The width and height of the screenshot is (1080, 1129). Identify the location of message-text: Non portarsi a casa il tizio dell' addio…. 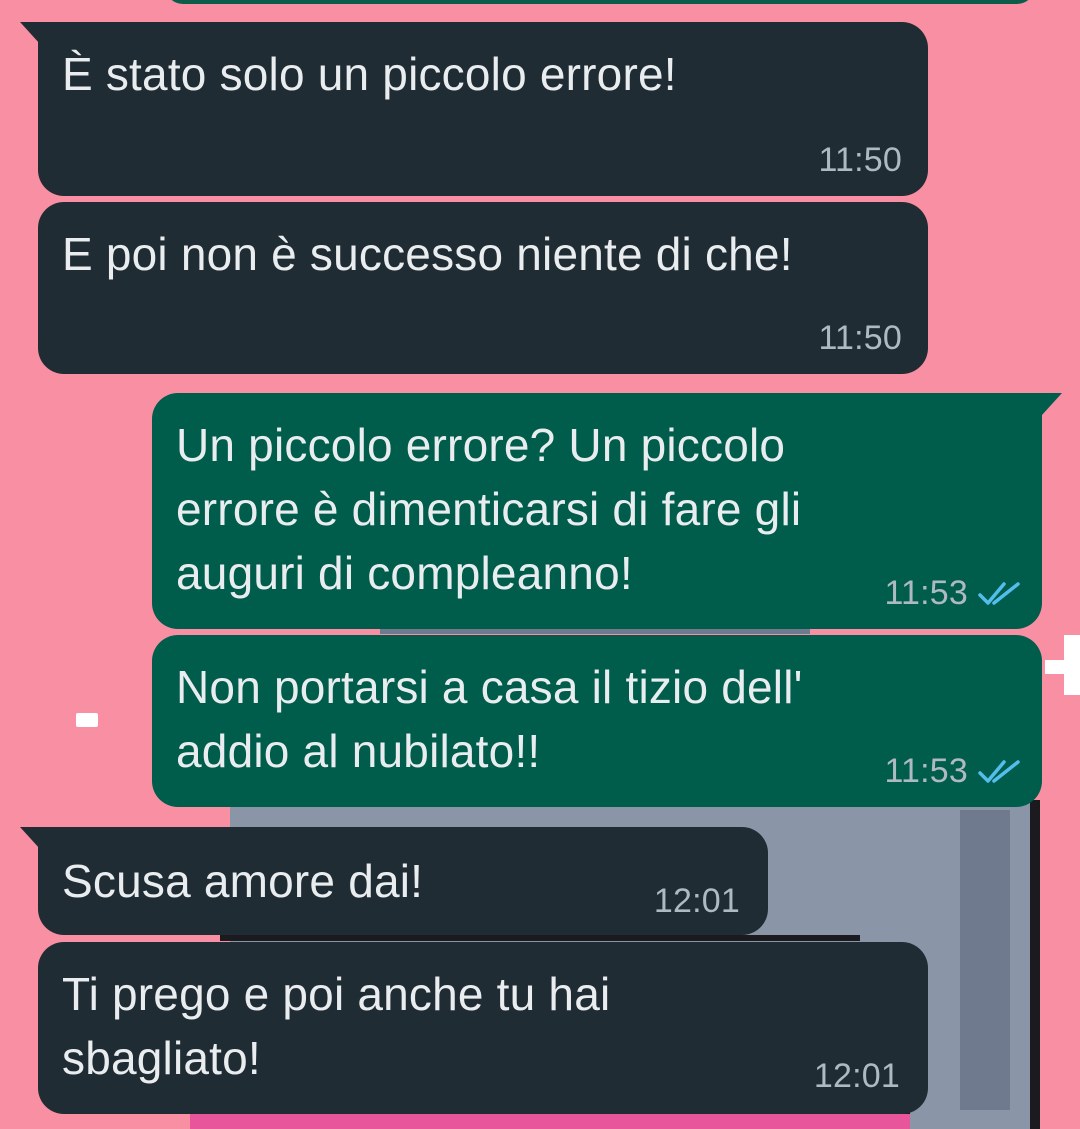
(489, 719).